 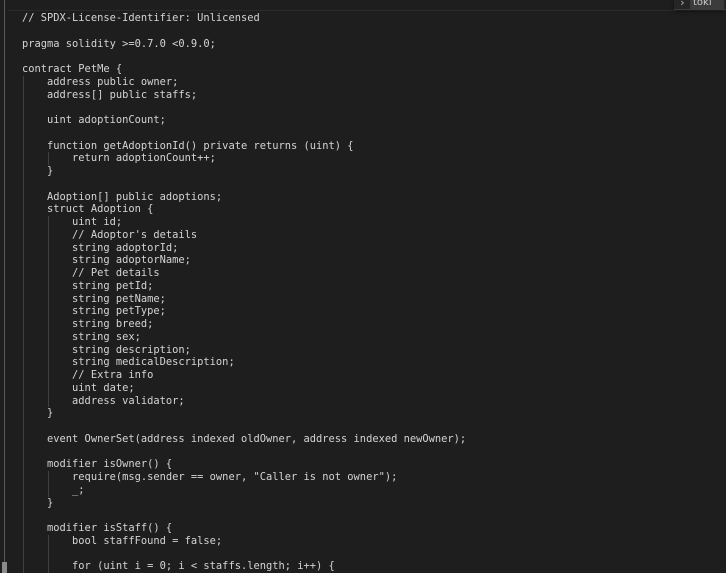 What do you see at coordinates (106, 350) in the screenshot?
I see `code-line: string description;` at bounding box center [106, 350].